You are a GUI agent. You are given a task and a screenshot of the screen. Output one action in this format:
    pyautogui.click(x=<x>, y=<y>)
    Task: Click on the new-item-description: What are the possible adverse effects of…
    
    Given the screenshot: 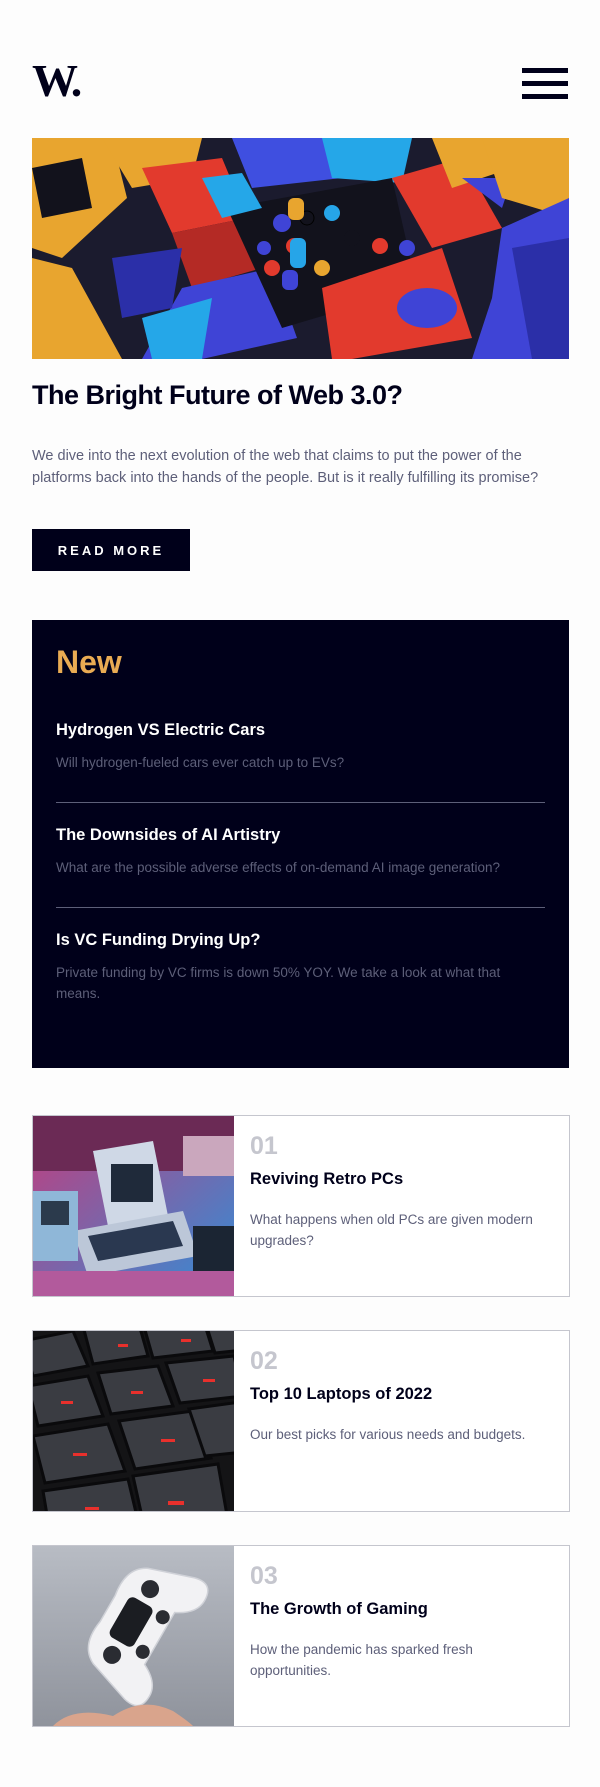 What is the action you would take?
    pyautogui.click(x=278, y=867)
    